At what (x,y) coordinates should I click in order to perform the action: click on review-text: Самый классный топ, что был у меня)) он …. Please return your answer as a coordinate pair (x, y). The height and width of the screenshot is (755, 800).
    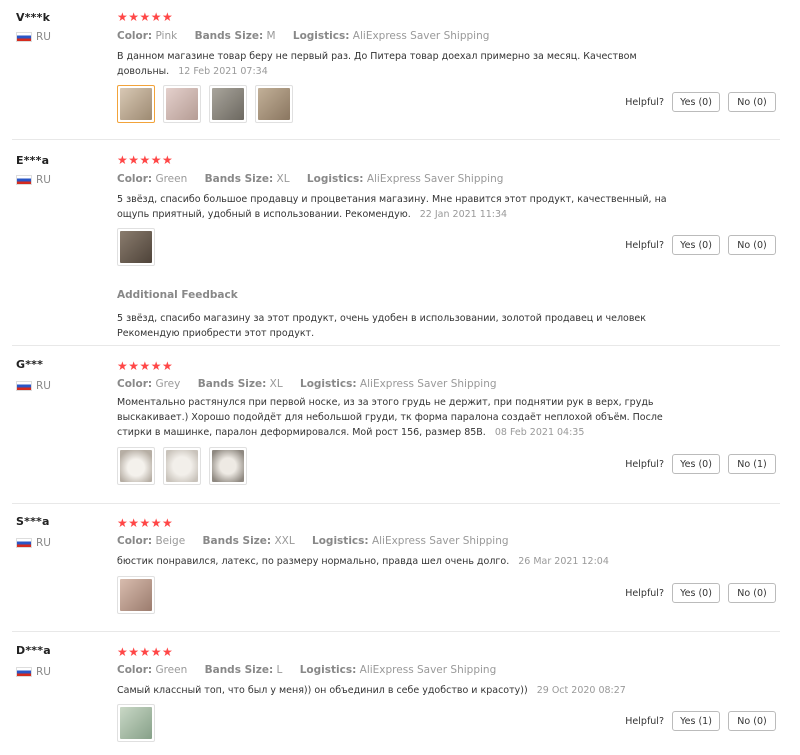
    Looking at the image, I should click on (399, 690).